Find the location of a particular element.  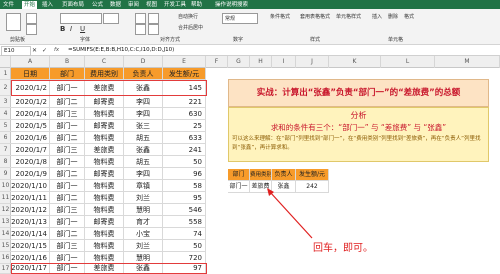

table-cell: 2020/1/5 is located at coordinates (30, 126).